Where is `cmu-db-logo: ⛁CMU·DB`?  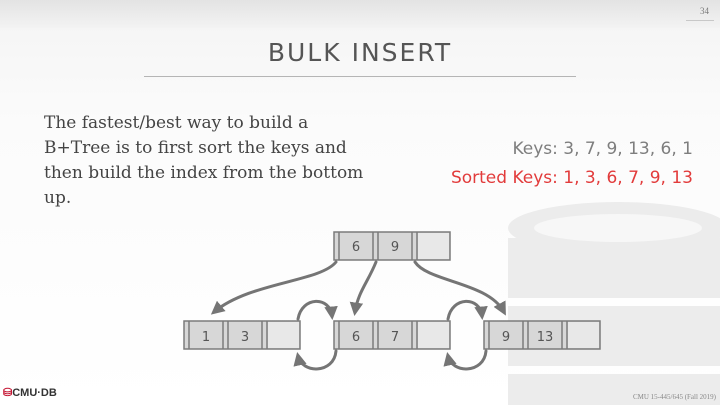
cmu-db-logo: ⛁CMU·DB is located at coordinates (30, 392).